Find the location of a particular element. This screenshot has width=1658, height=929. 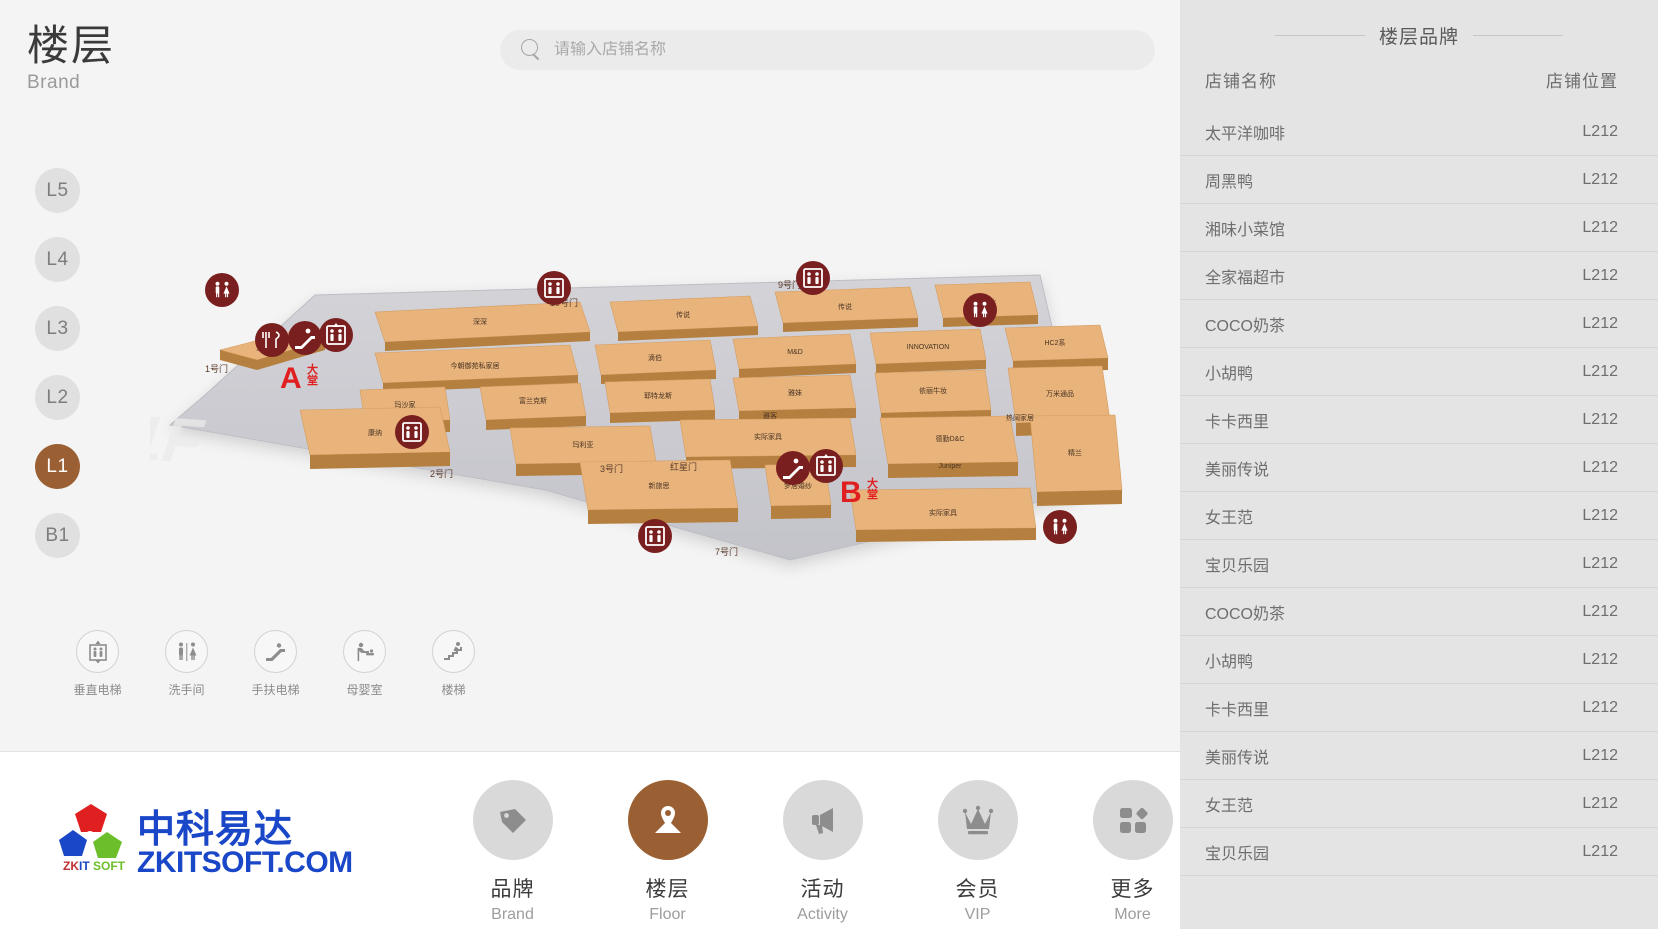

facility-elevator: 垂直电梯 is located at coordinates (97, 664).